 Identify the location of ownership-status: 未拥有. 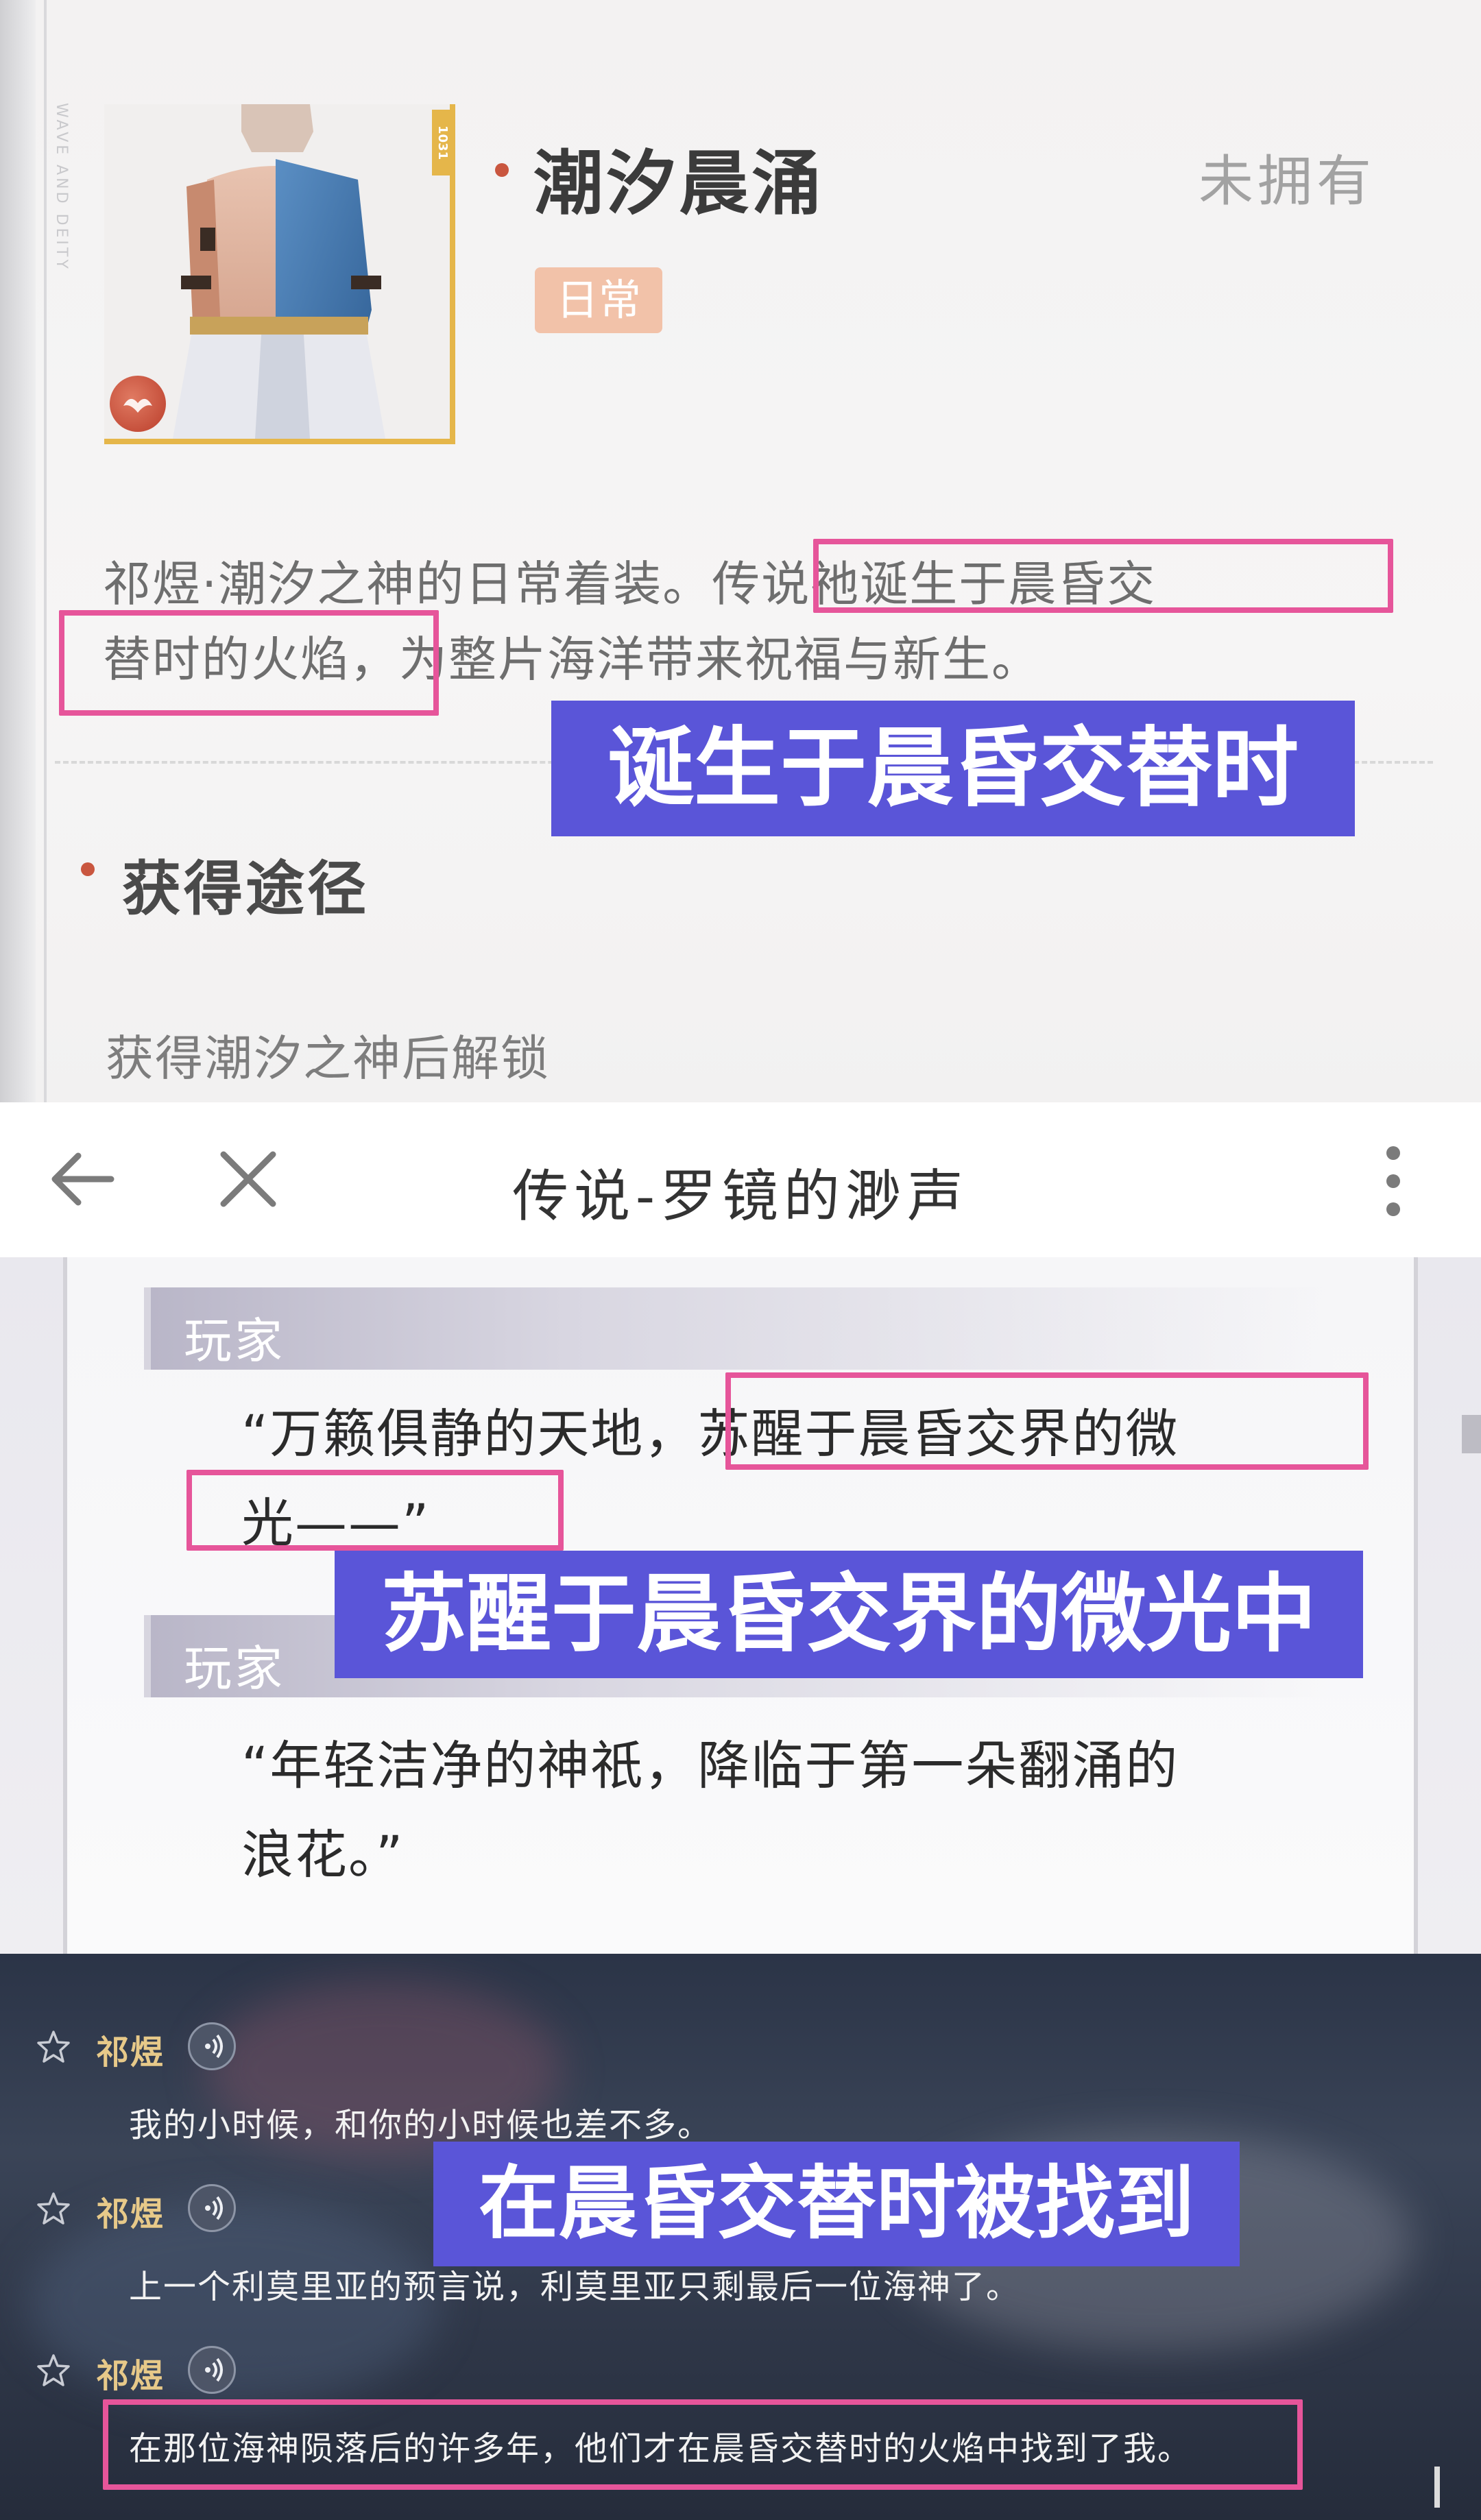
(1287, 181).